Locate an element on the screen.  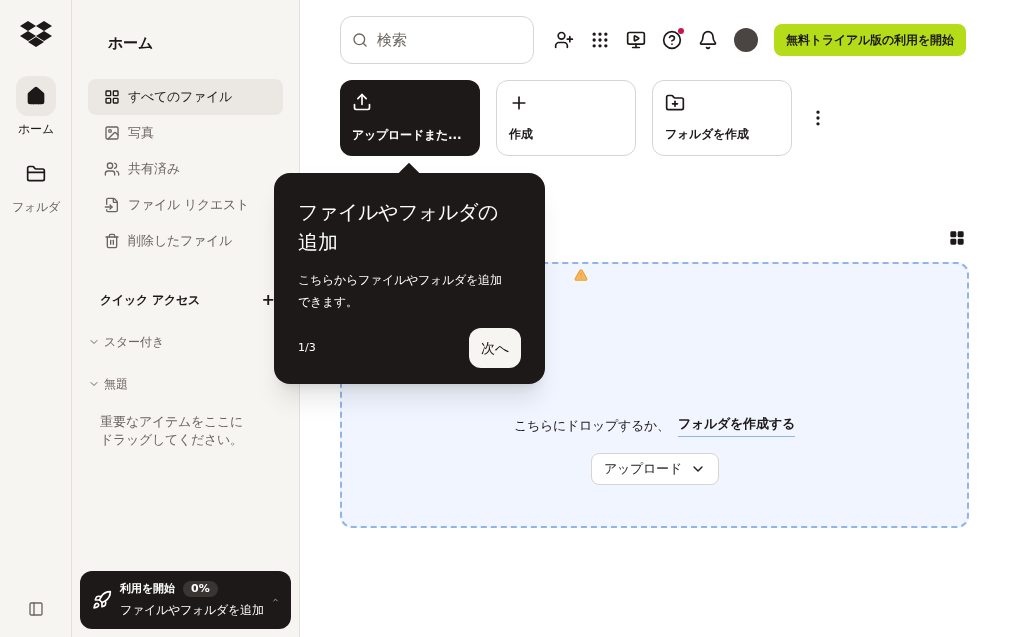
tooltip-title: ファイルやフォルダの追加 is located at coordinates (398, 227).